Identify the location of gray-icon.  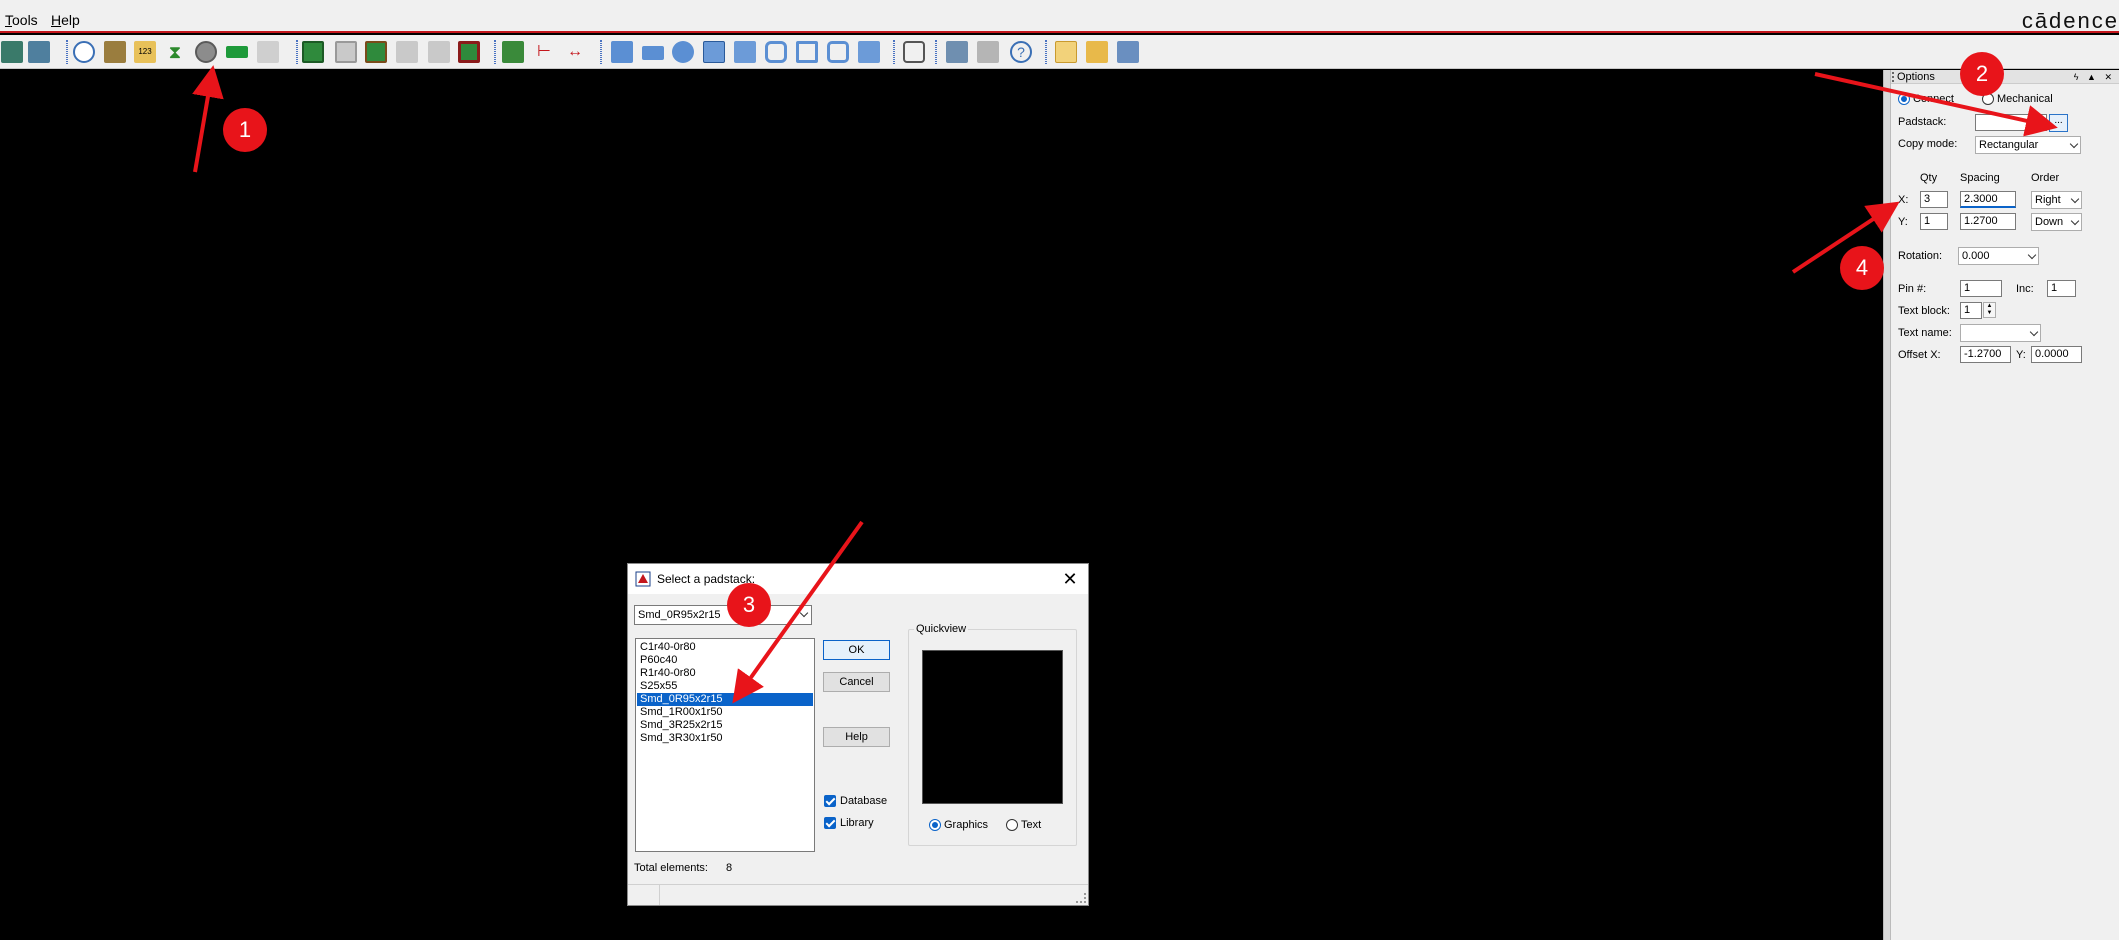
(268, 52).